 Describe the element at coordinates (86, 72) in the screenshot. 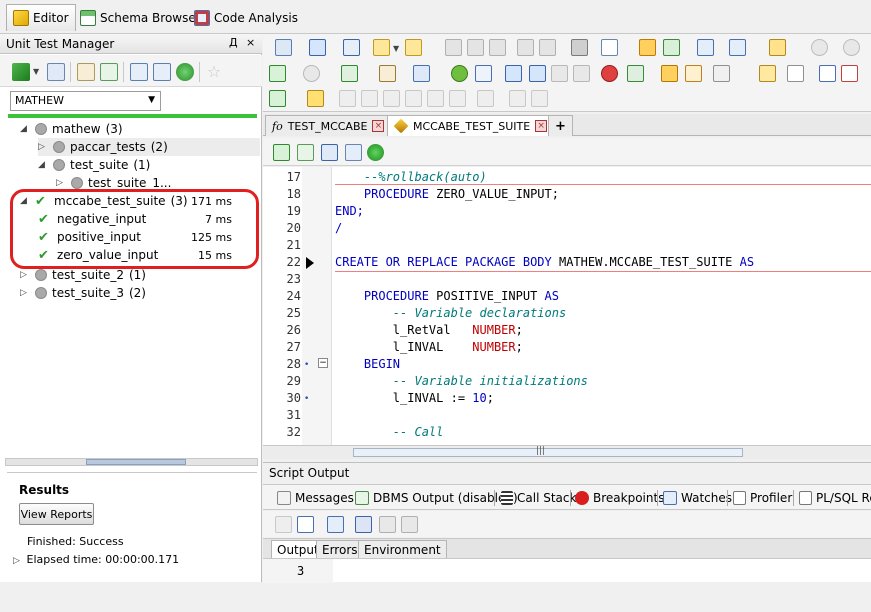

I see `edit-test-icon` at that location.